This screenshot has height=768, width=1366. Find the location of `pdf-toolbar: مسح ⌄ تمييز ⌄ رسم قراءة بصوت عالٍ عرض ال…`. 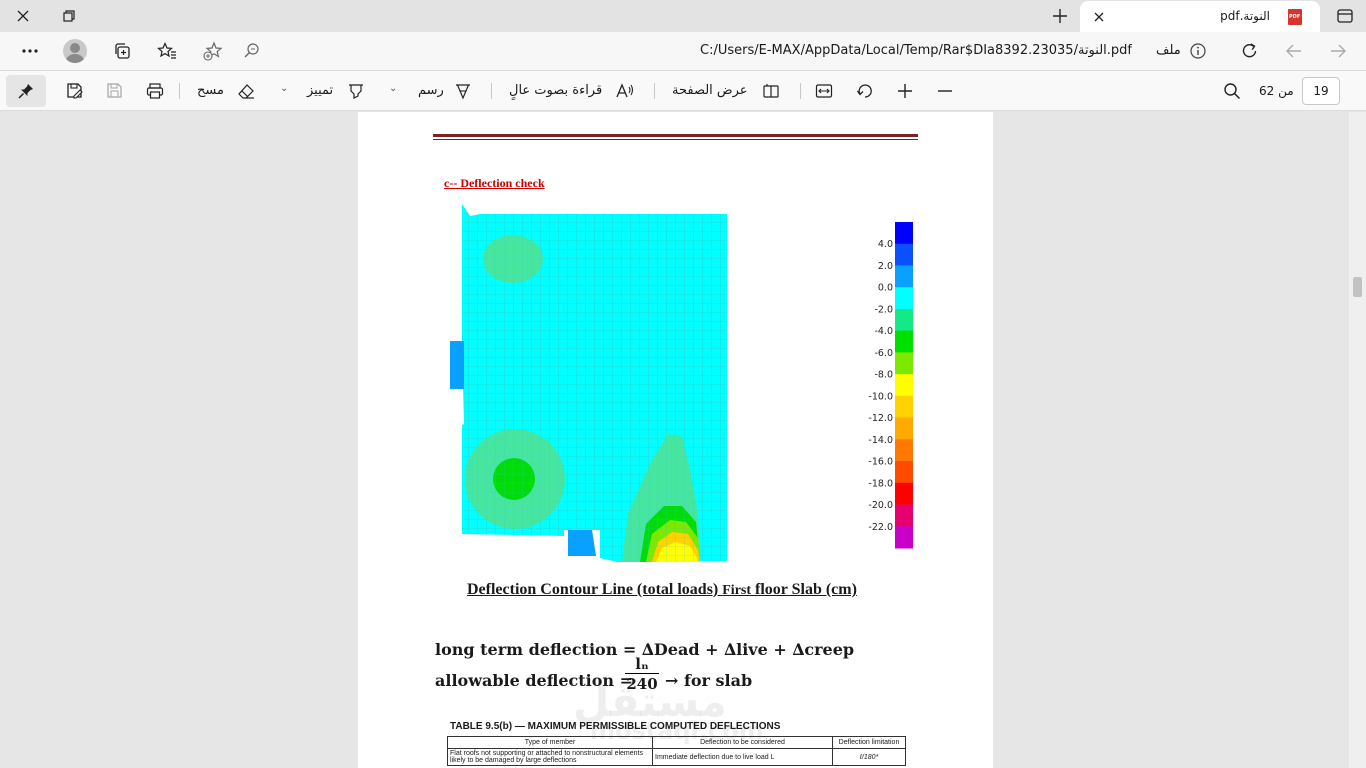

pdf-toolbar: مسح ⌄ تمييز ⌄ رسم قراءة بصوت عالٍ عرض ال… is located at coordinates (683, 91).